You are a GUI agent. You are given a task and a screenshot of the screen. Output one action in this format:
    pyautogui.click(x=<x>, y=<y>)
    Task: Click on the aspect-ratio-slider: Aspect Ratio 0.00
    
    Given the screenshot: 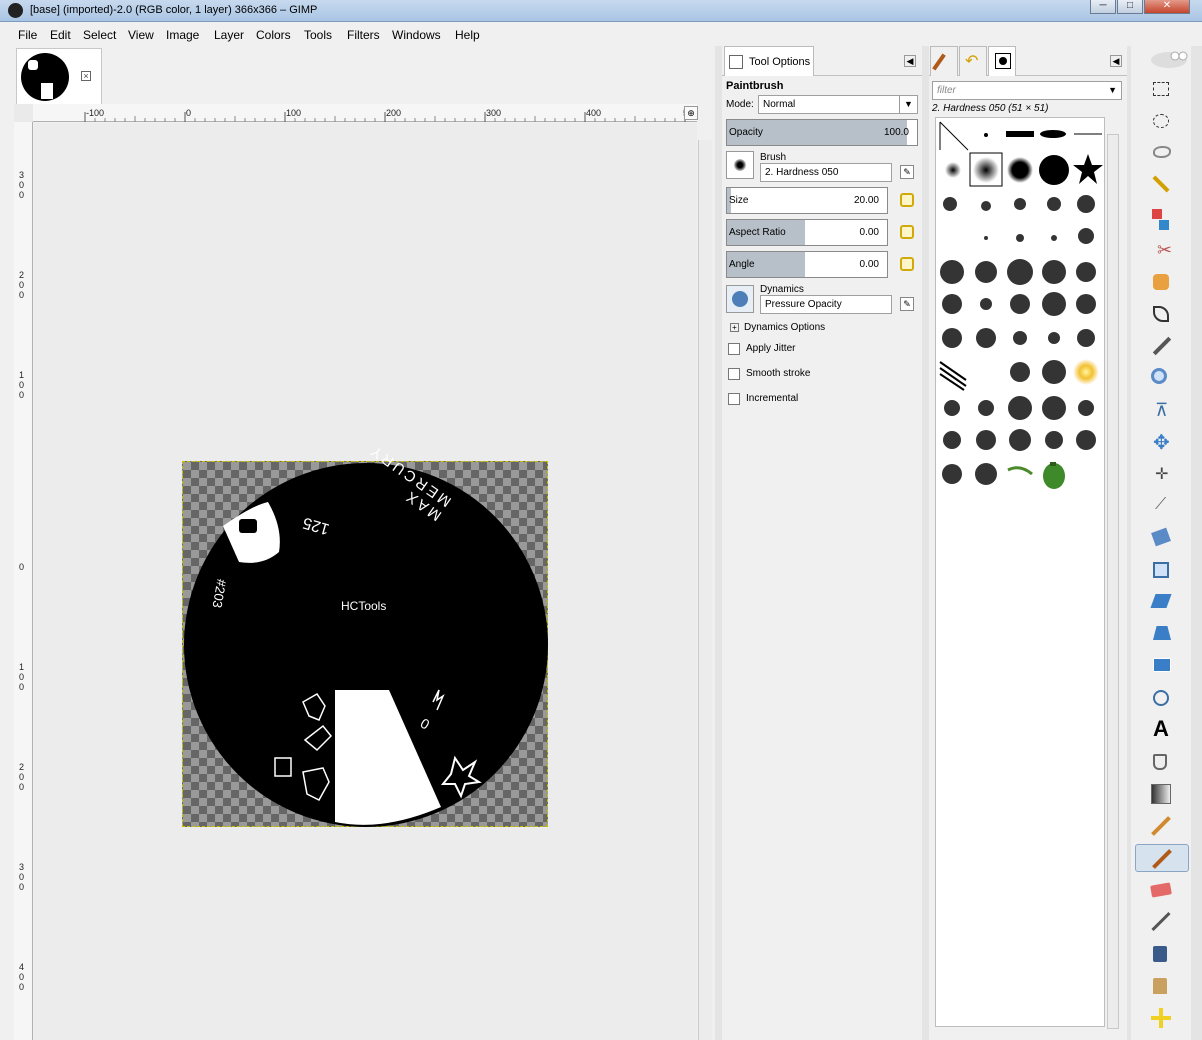 What is the action you would take?
    pyautogui.click(x=807, y=232)
    